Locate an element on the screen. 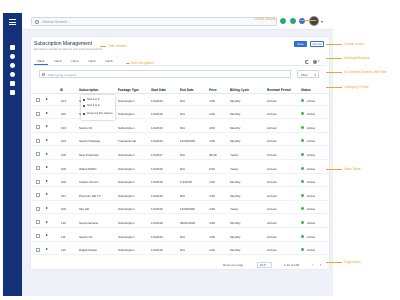 This screenshot has width=400, height=300. table-search-input: Start typing to search is located at coordinates (165, 74).